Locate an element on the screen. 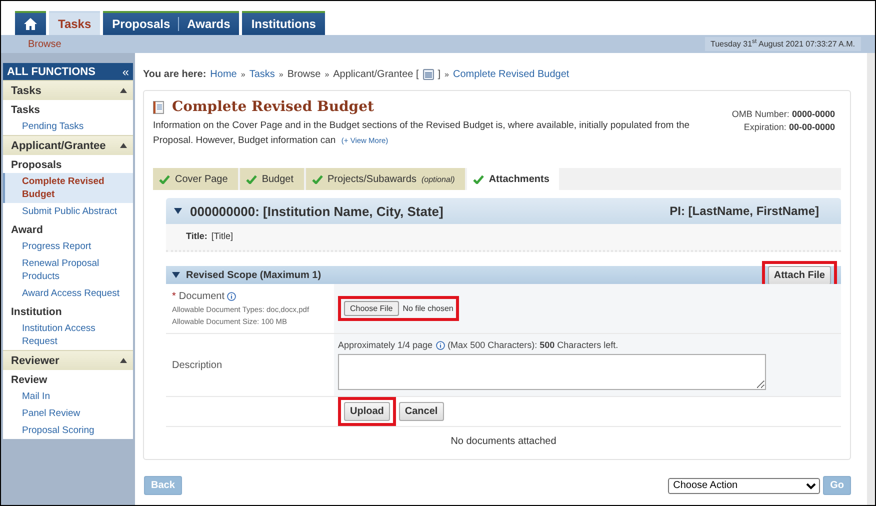  breadcrumb-link: Tasks is located at coordinates (262, 74).